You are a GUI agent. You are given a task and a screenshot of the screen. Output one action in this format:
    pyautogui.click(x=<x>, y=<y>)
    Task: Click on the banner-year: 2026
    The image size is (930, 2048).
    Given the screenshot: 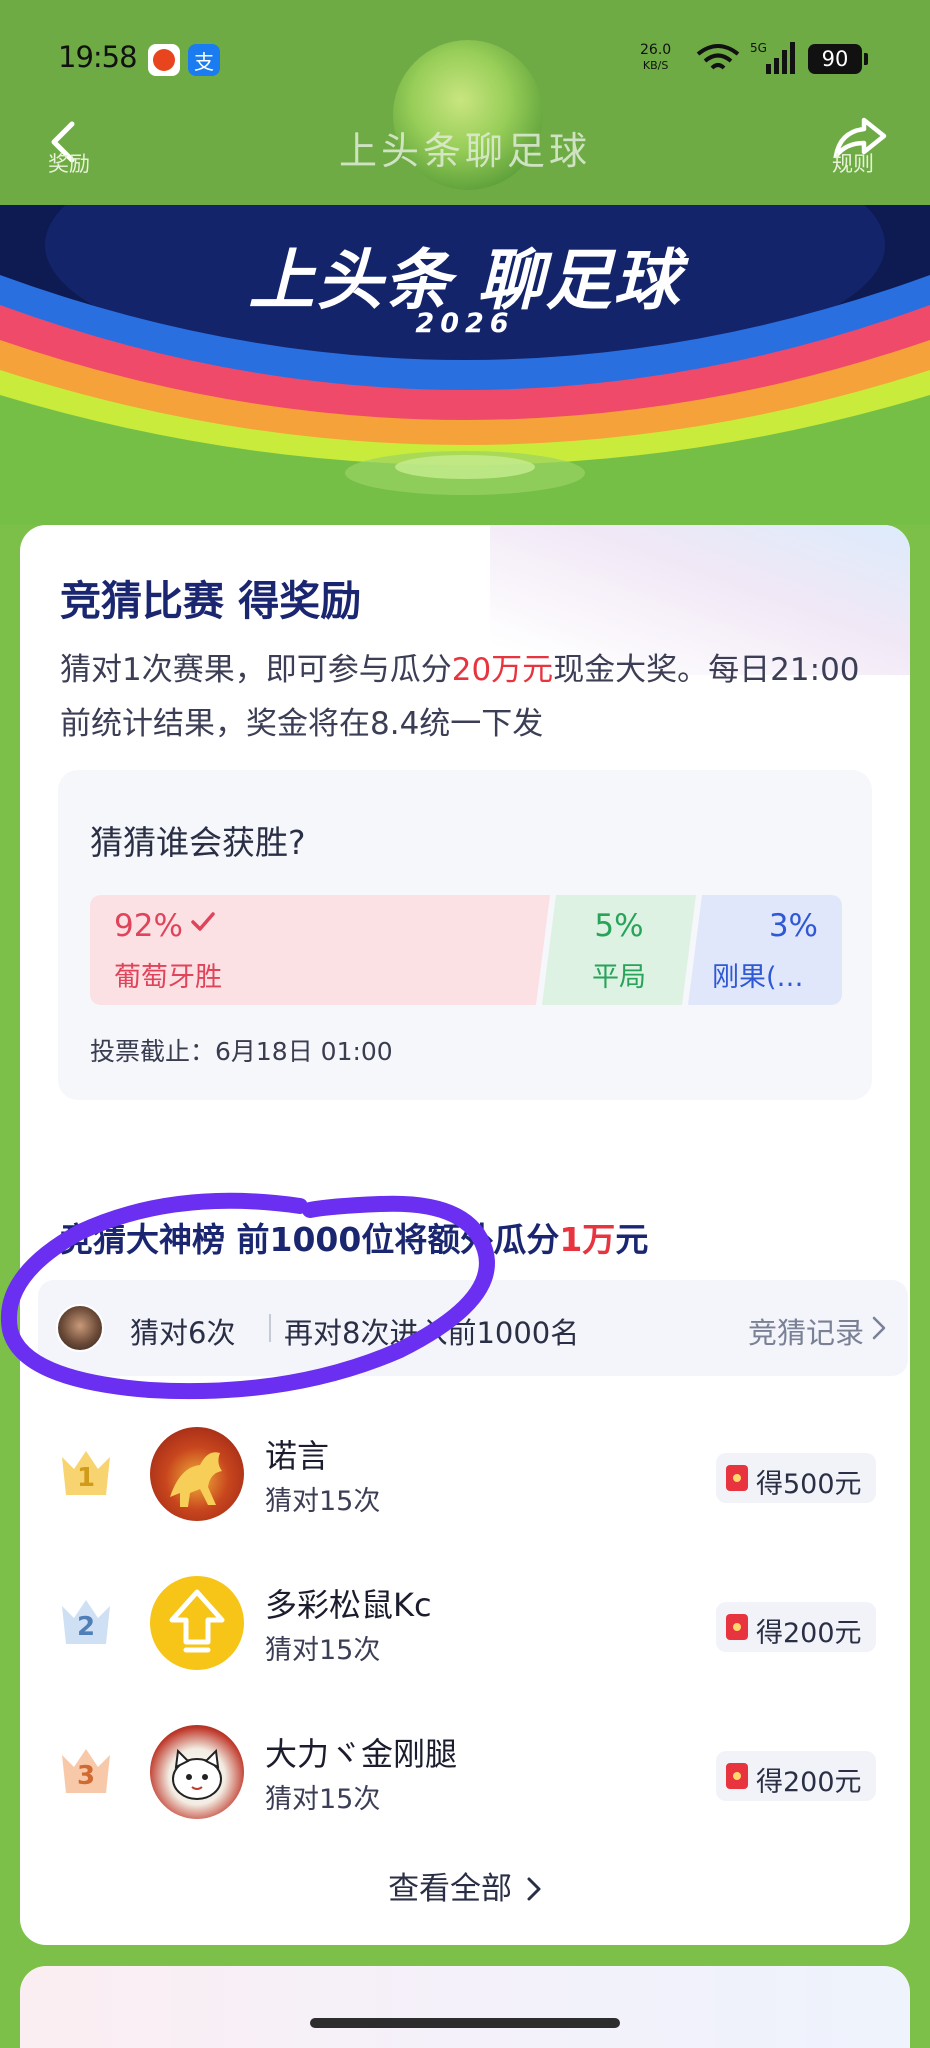 What is the action you would take?
    pyautogui.click(x=465, y=323)
    